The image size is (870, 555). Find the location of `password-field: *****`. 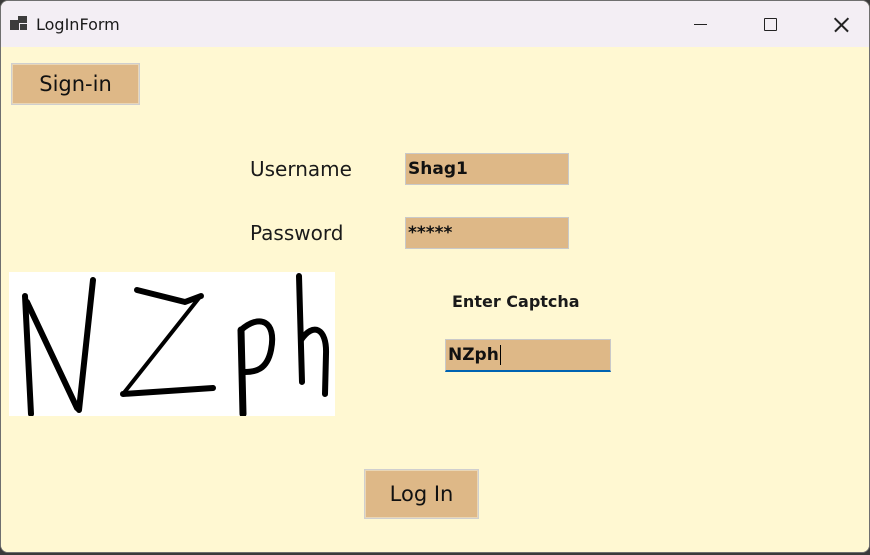

password-field: ***** is located at coordinates (487, 233).